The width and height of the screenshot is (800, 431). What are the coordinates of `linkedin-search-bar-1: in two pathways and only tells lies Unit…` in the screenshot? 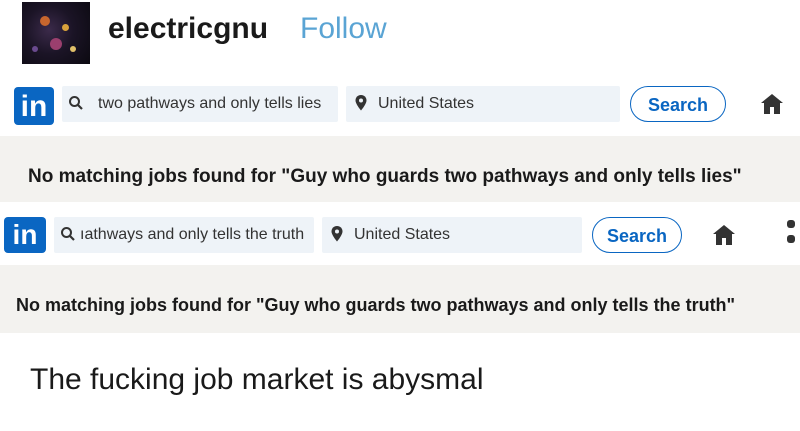 It's located at (400, 106).